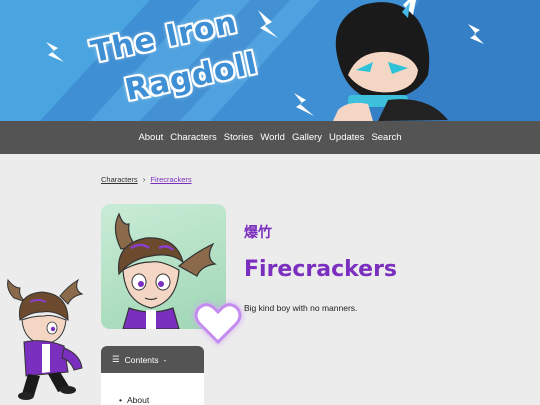 Image resolution: width=540 pixels, height=405 pixels. I want to click on breadcrumb: Characters › Firecrackers, so click(146, 179).